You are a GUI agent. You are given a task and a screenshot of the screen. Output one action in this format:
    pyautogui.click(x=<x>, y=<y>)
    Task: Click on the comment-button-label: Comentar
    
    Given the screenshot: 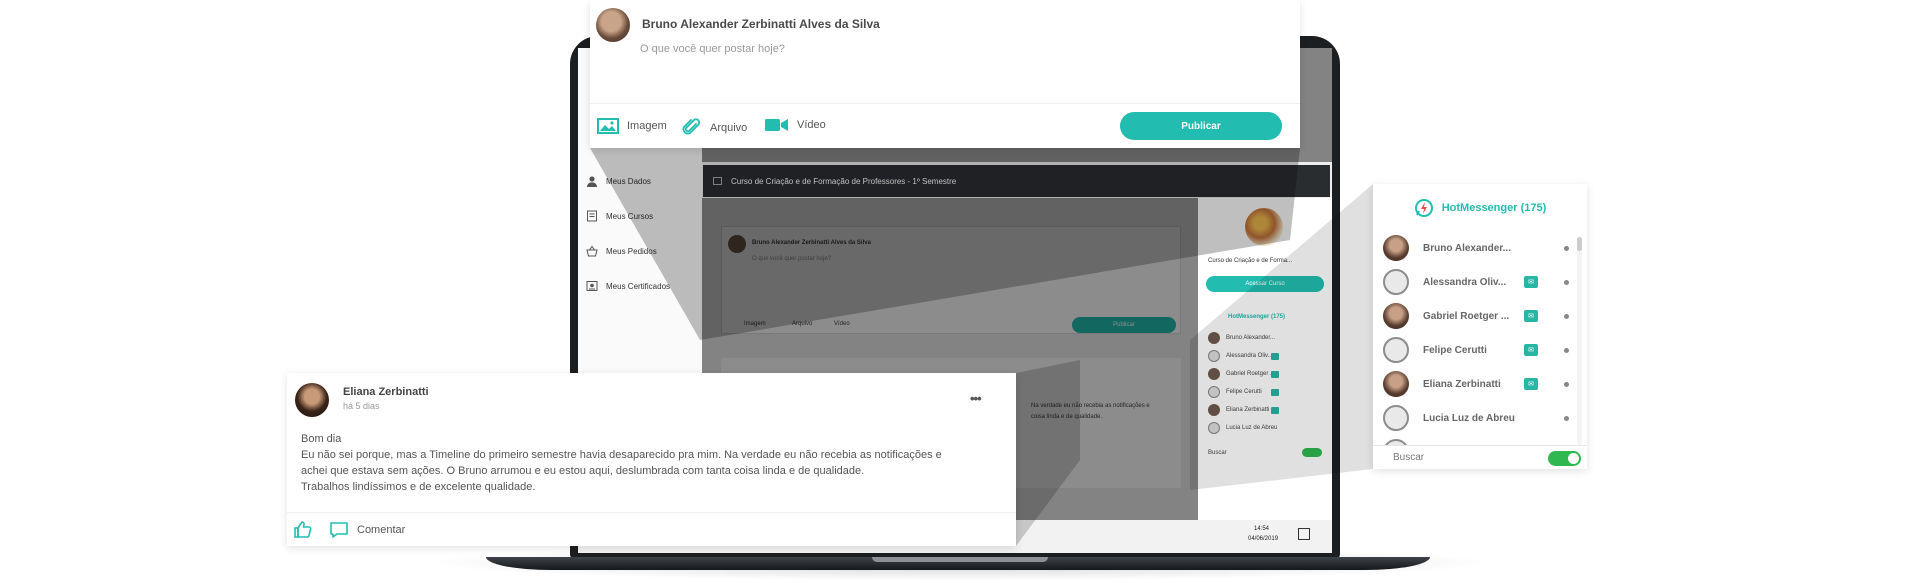 What is the action you would take?
    pyautogui.click(x=381, y=530)
    